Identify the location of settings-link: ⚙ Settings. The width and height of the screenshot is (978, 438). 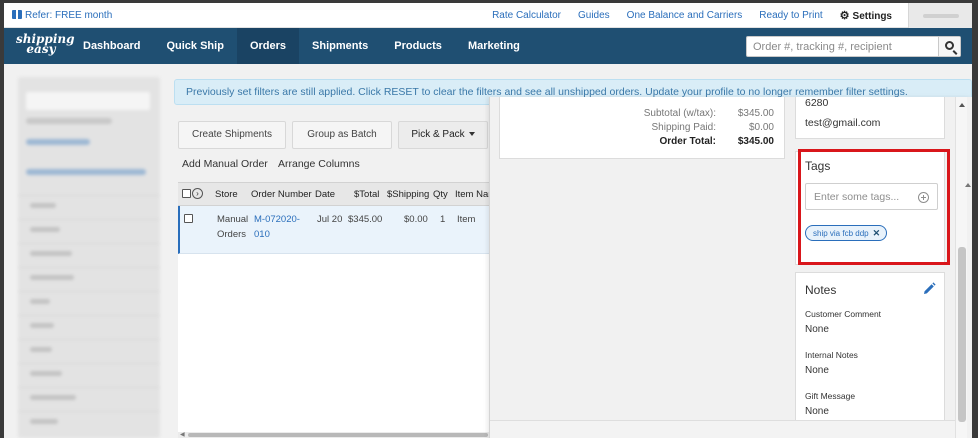
(866, 15).